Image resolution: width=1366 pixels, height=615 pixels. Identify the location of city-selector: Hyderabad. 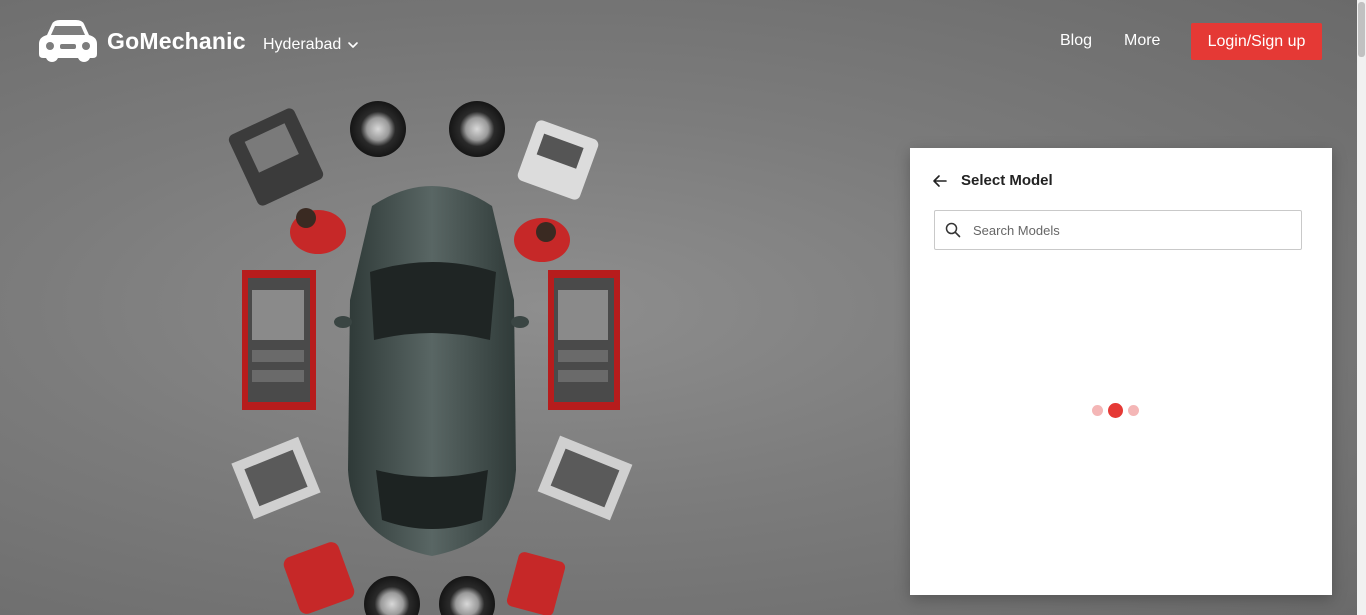
(311, 45).